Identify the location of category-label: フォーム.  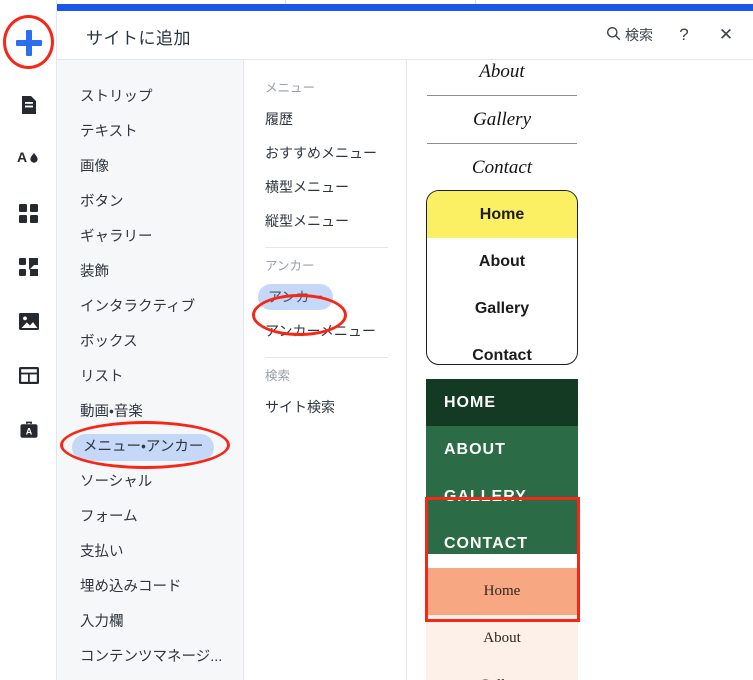
(109, 517).